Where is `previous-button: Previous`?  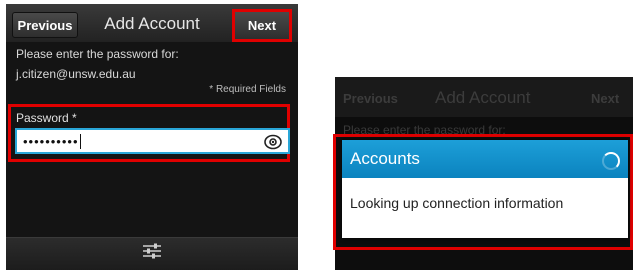
previous-button: Previous is located at coordinates (45, 25).